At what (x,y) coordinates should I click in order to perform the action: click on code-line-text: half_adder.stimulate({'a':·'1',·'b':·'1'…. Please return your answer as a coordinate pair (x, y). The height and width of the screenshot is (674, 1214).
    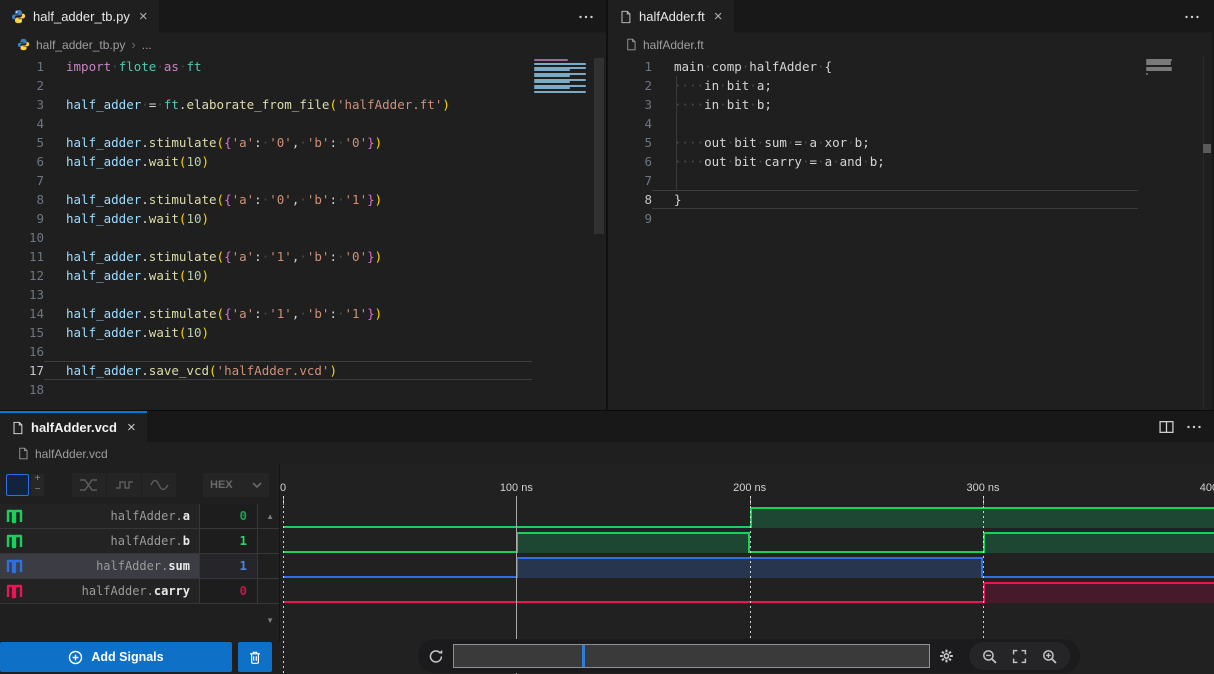
    Looking at the image, I should click on (224, 313).